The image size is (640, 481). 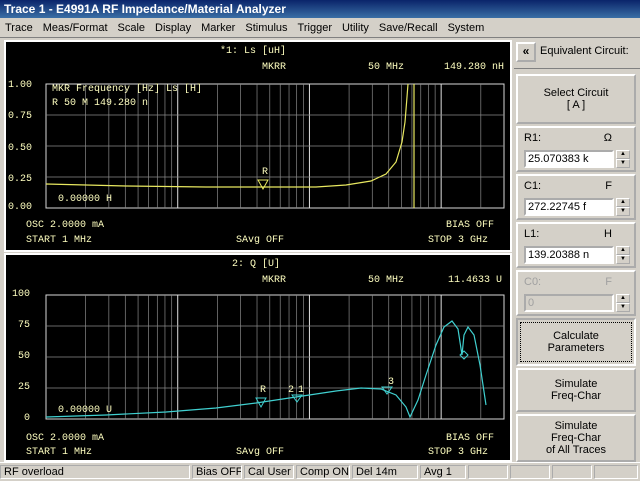 What do you see at coordinates (533, 138) in the screenshot?
I see `r1-label: R1:` at bounding box center [533, 138].